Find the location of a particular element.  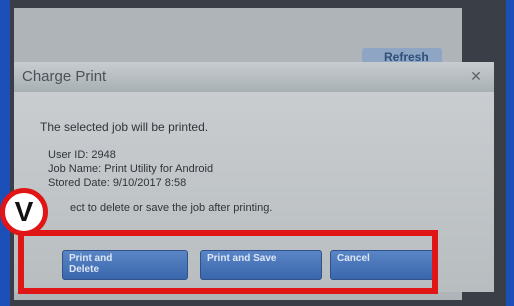

annotation-marker: V is located at coordinates (24, 212).